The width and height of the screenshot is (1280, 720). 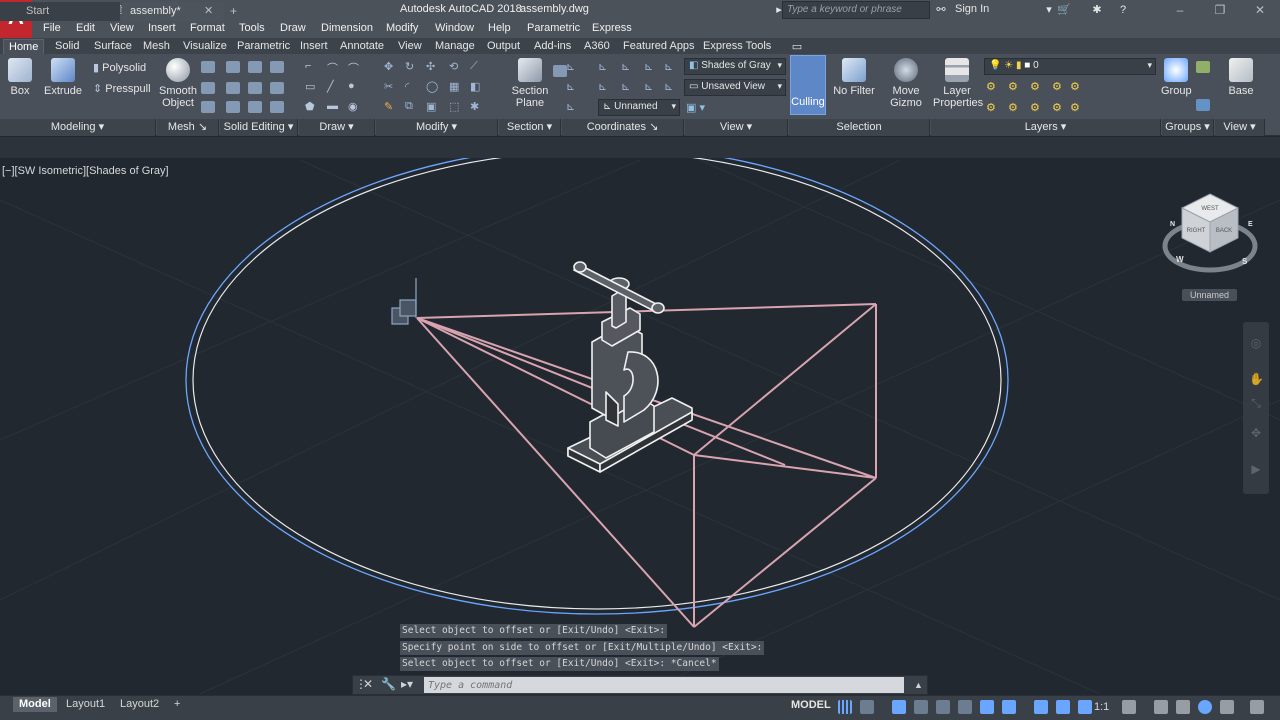 I want to click on orbit-icon: ✥, so click(x=1256, y=433).